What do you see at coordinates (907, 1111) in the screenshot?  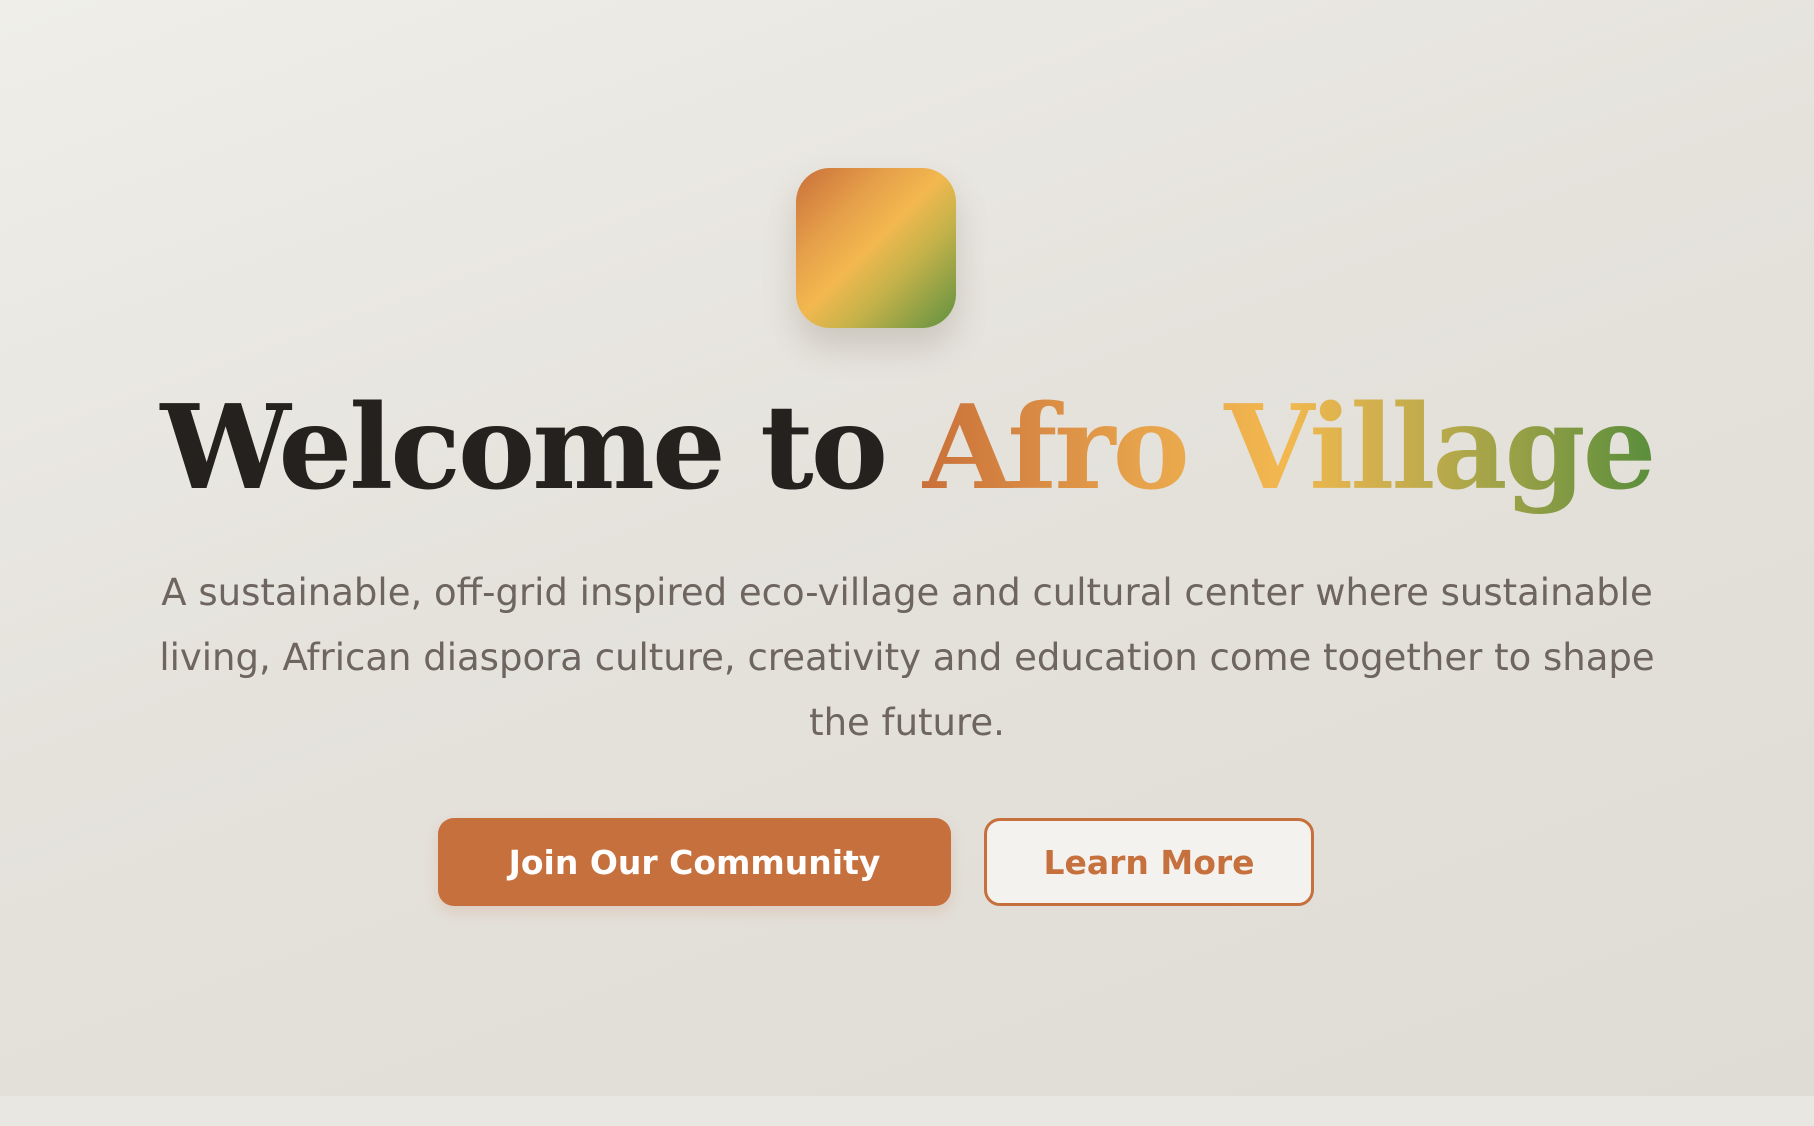 I see `next-section-edge` at bounding box center [907, 1111].